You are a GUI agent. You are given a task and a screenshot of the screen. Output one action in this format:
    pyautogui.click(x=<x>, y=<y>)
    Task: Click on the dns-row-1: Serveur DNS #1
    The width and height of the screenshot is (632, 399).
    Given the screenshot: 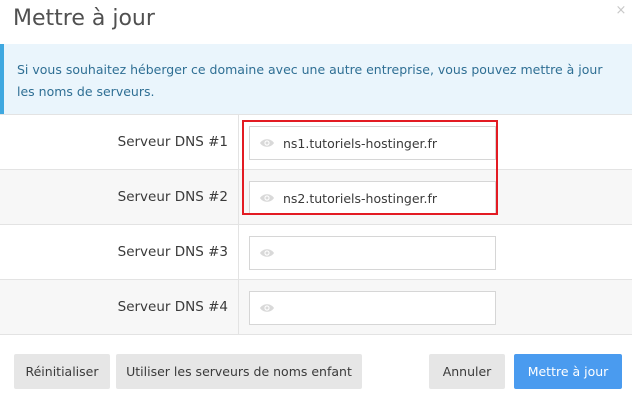 What is the action you would take?
    pyautogui.click(x=316, y=142)
    